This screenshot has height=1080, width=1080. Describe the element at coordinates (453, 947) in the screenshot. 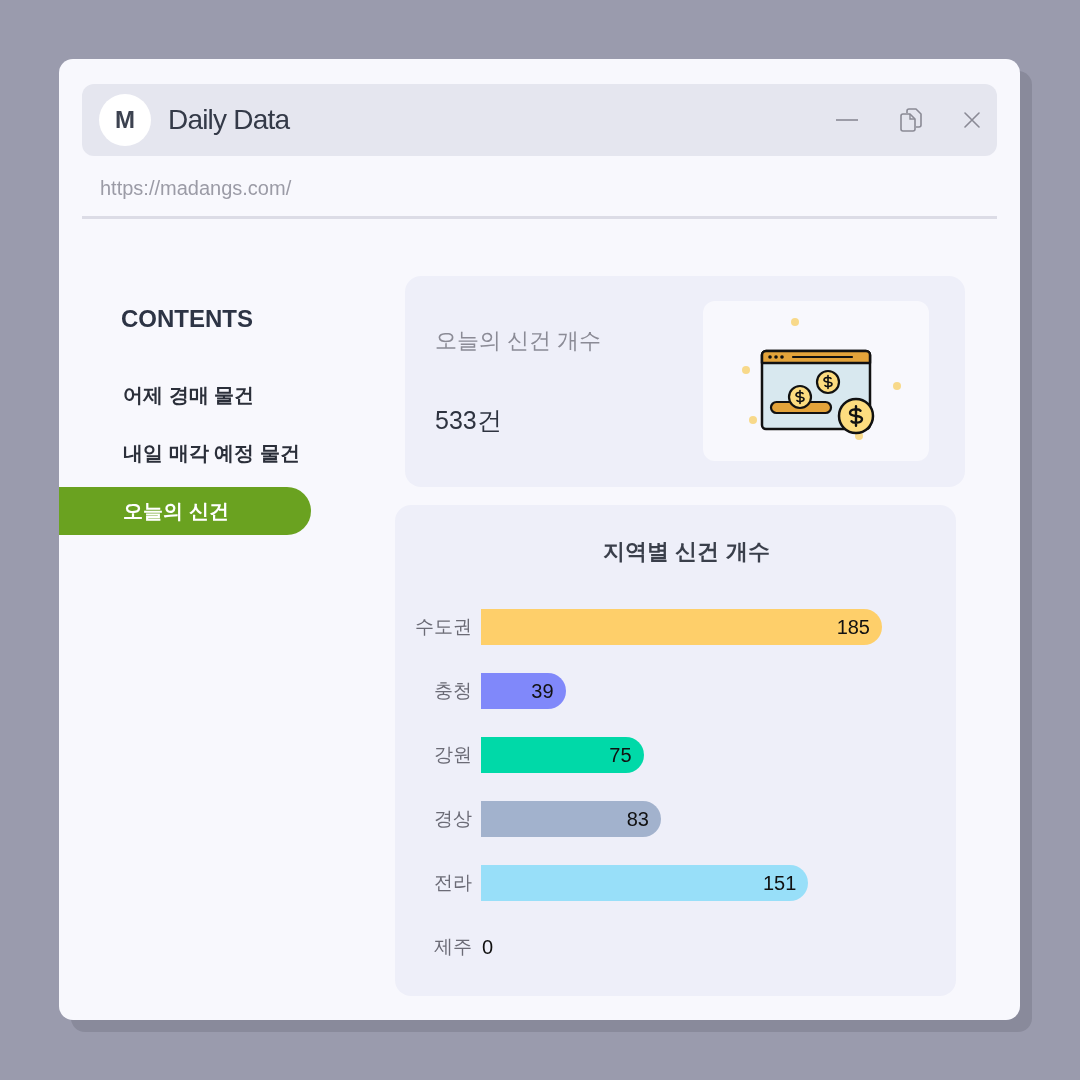

I see `category-label: 제주` at that location.